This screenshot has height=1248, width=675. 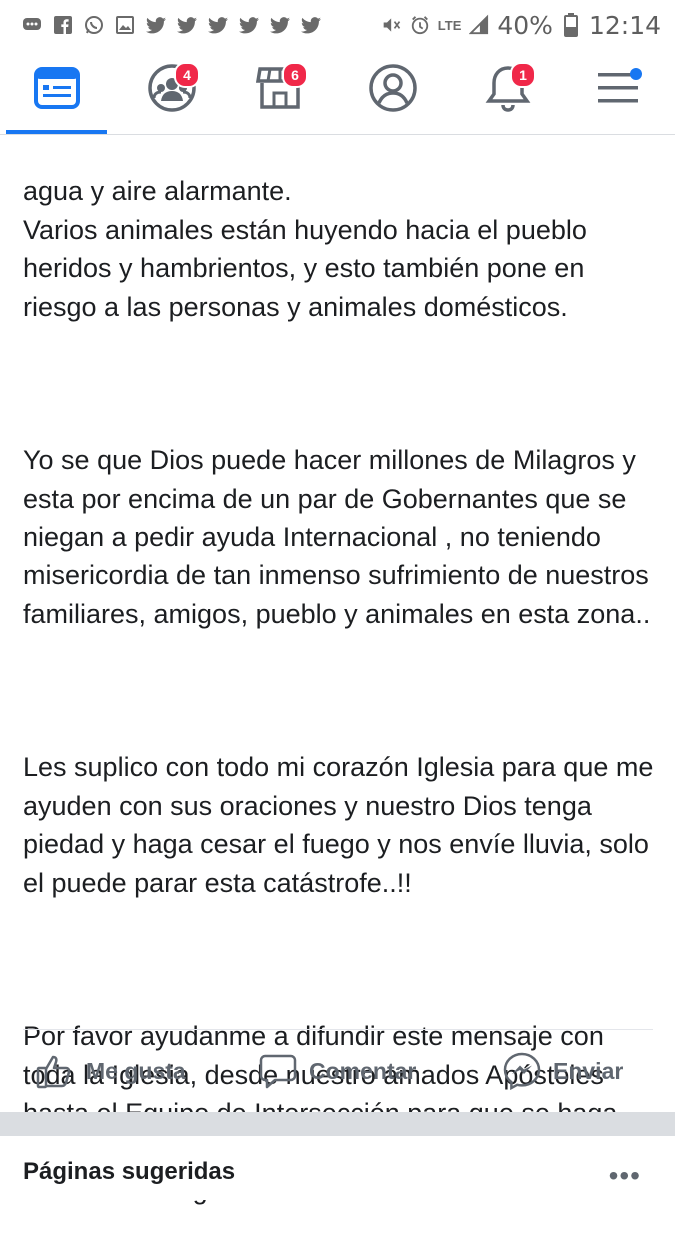 I want to click on feed-icon, so click(x=57, y=90).